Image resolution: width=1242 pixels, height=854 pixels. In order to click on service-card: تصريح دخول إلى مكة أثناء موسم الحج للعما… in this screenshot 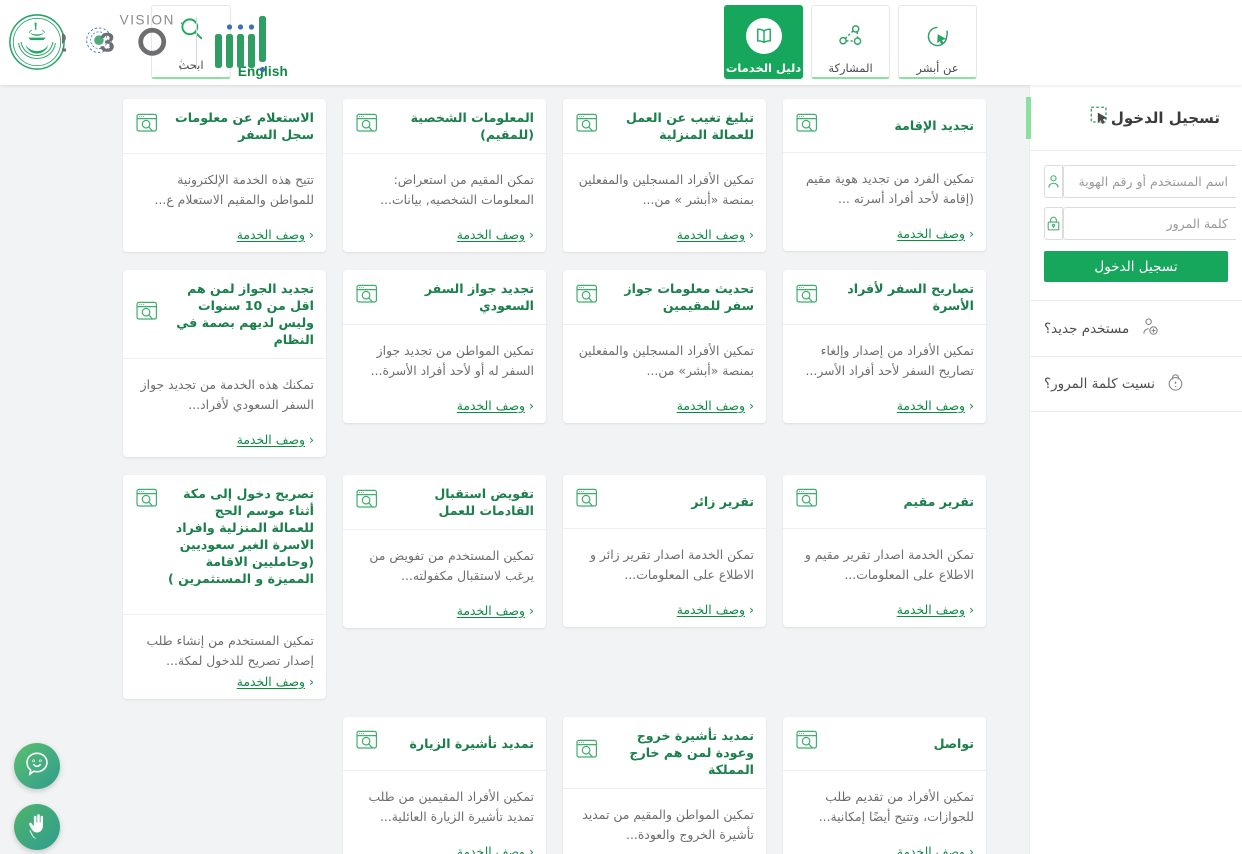, I will do `click(224, 586)`.